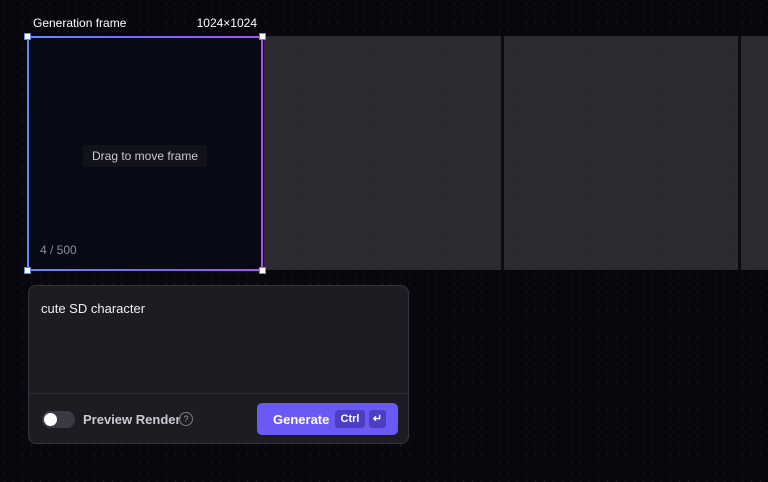  What do you see at coordinates (186, 419) in the screenshot?
I see `question-circle-icon: ?` at bounding box center [186, 419].